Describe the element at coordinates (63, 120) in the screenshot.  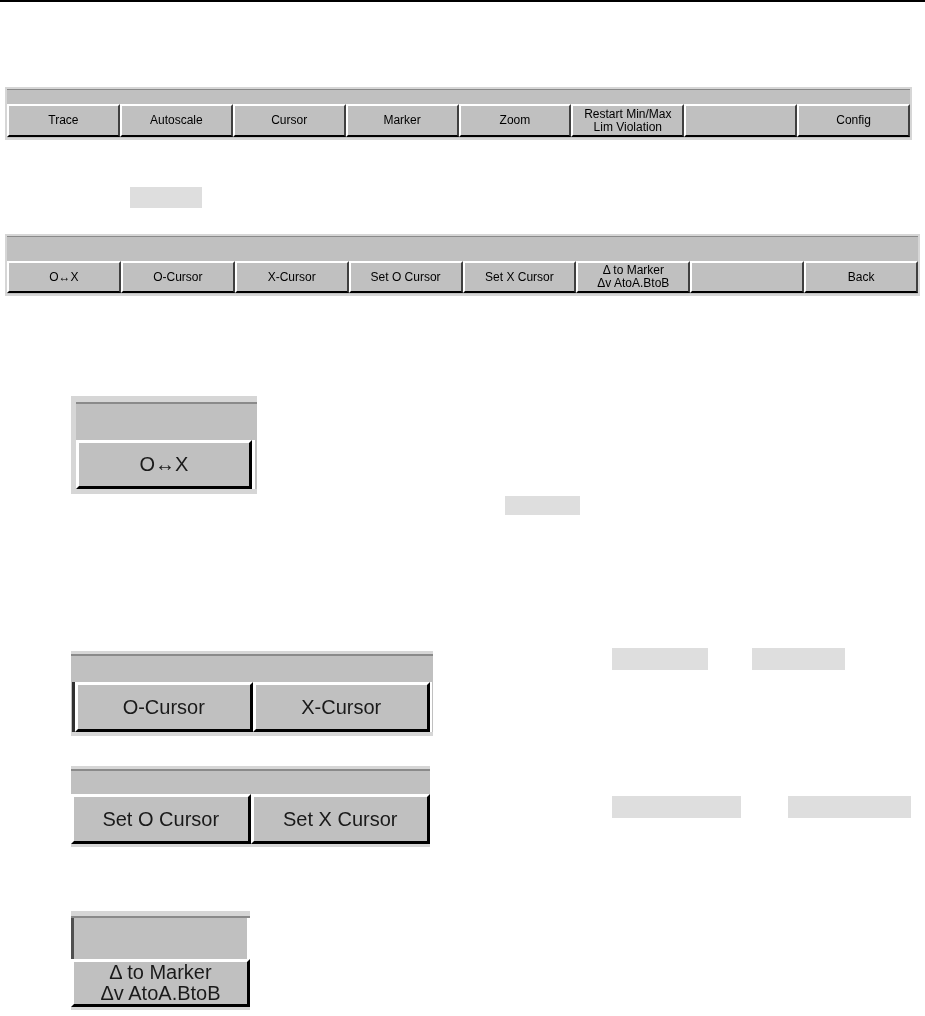
I see `softkey-button: Trace` at that location.